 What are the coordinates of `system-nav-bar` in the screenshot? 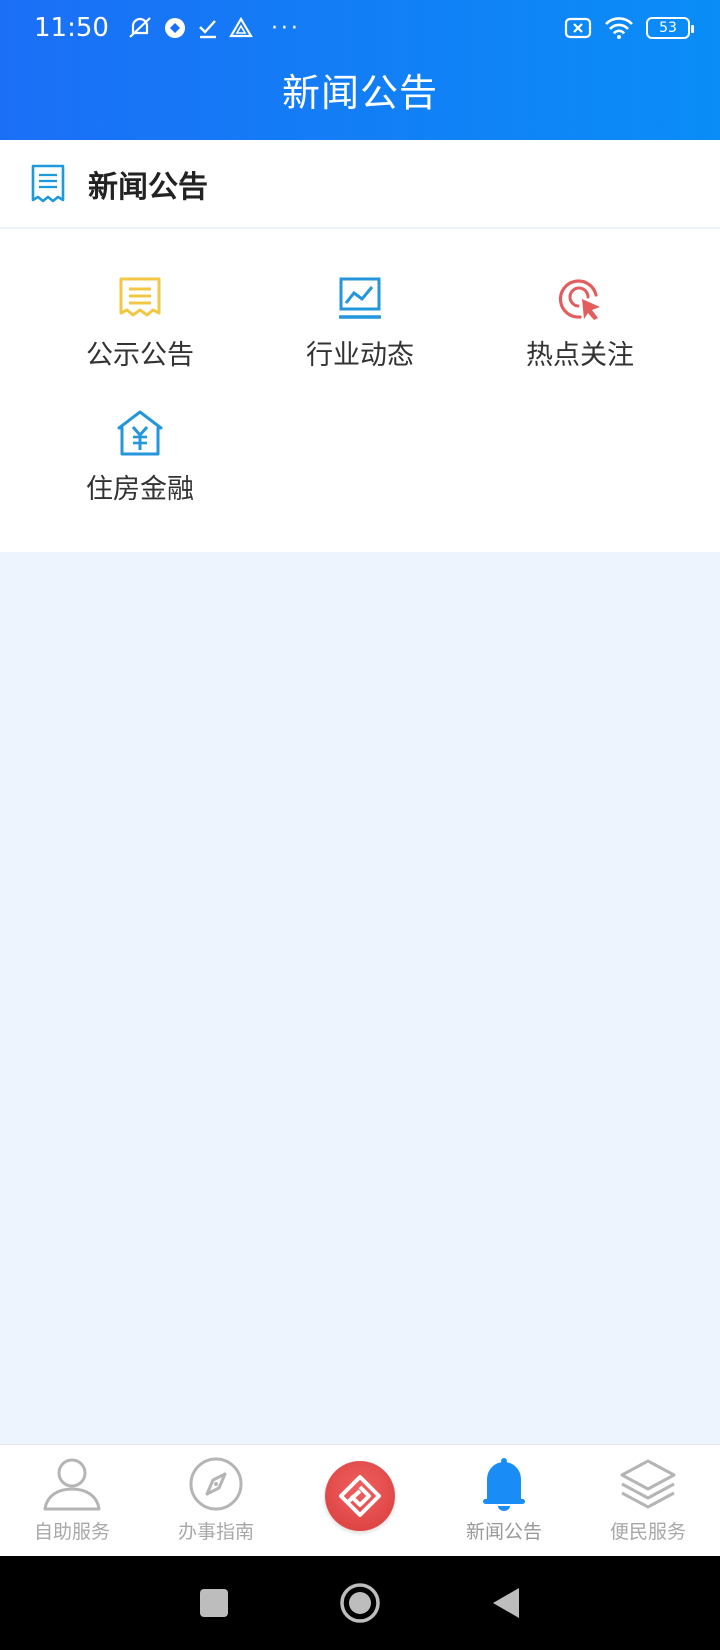 It's located at (360, 1603).